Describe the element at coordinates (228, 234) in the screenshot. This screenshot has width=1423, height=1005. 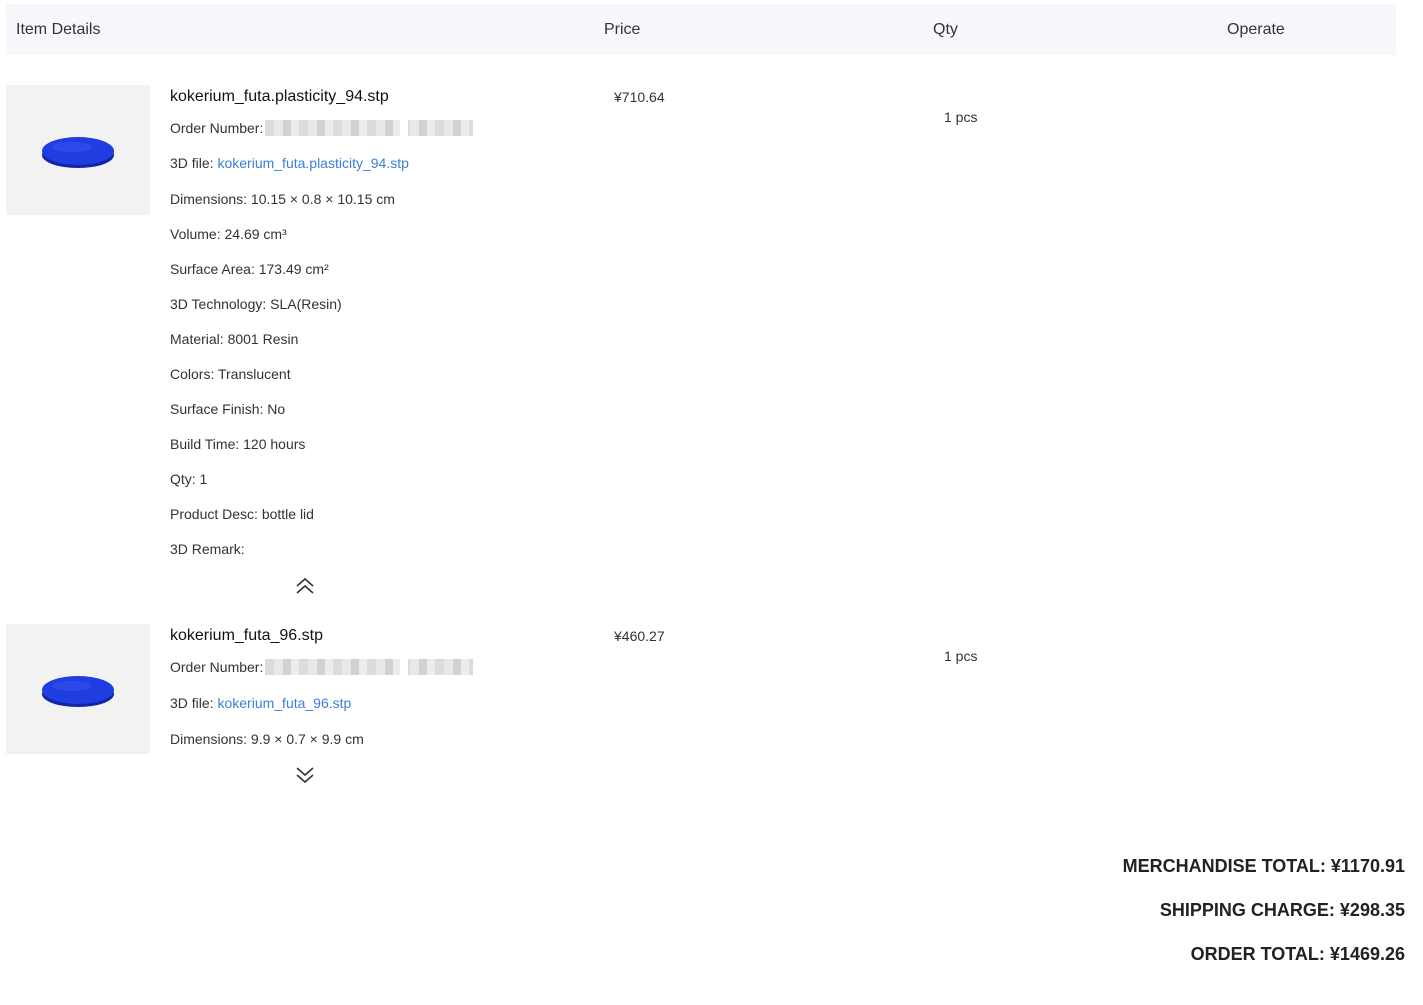
I see `volume-line: Volume: 24.69 cm³` at that location.